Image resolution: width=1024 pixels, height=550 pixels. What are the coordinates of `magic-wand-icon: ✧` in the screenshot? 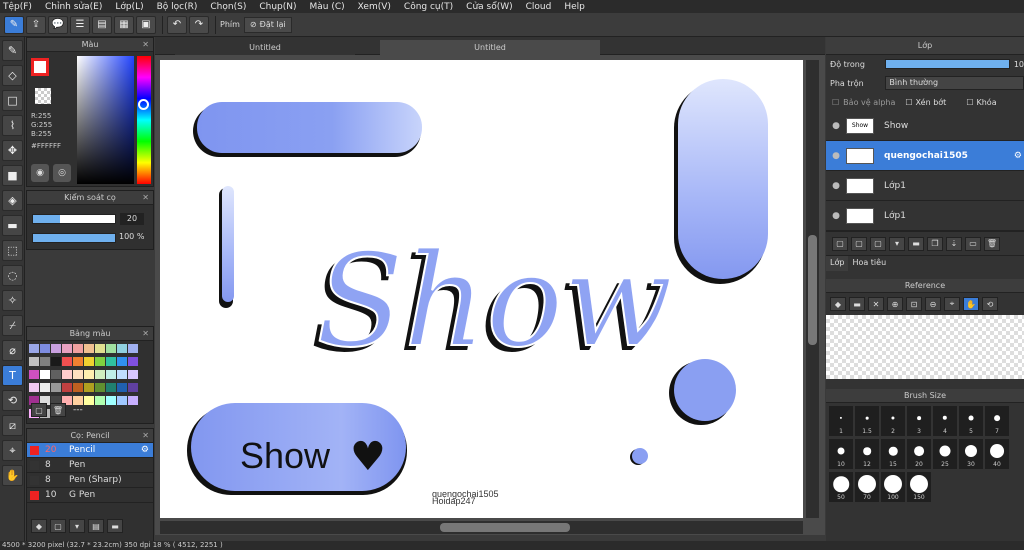 It's located at (12, 300).